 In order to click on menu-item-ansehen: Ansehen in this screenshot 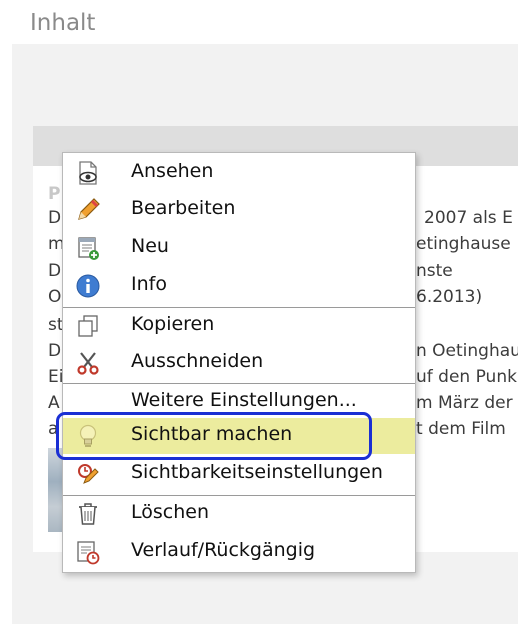, I will do `click(239, 173)`.